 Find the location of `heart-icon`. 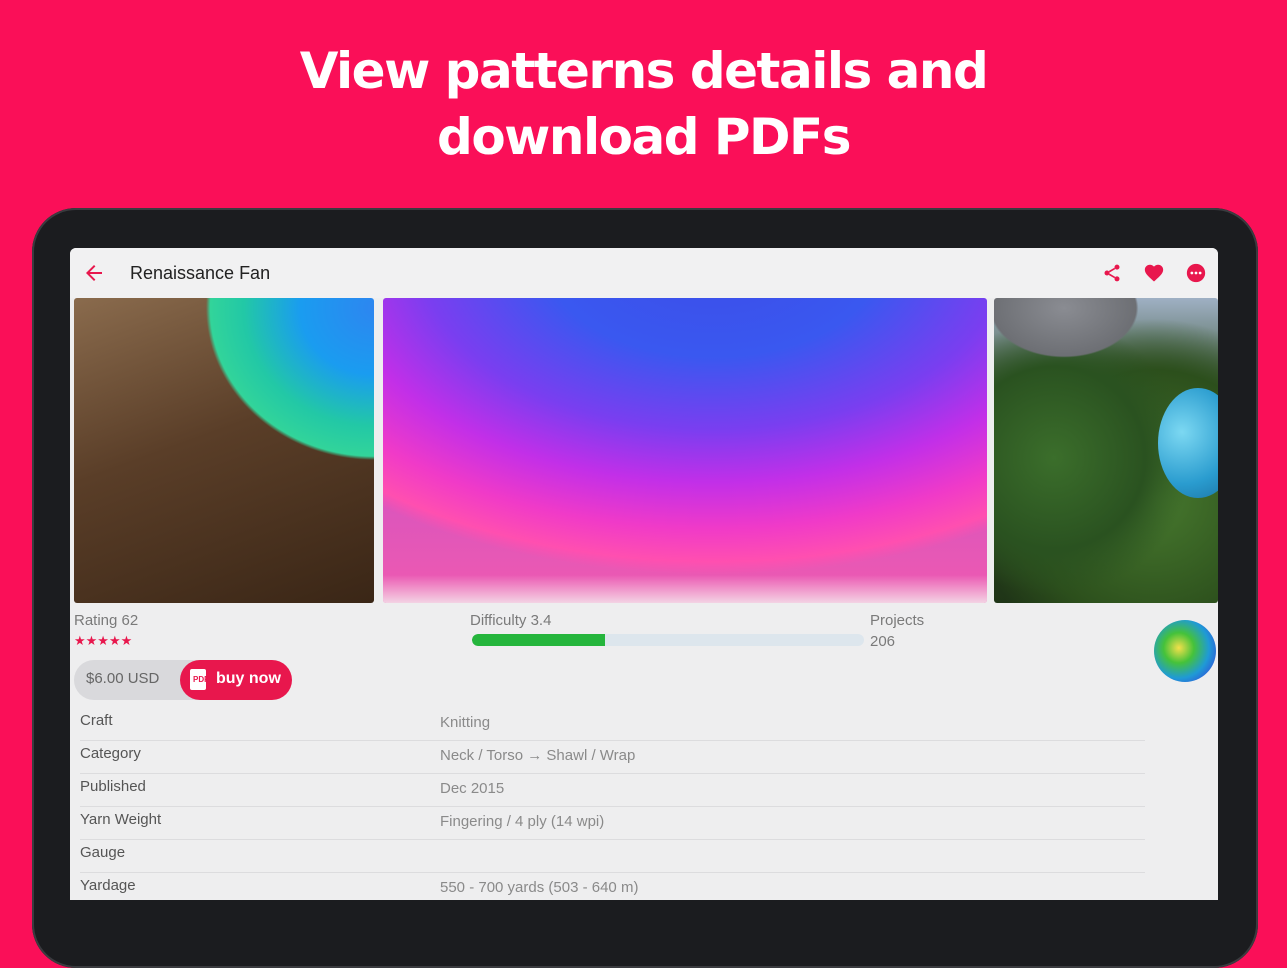

heart-icon is located at coordinates (1154, 273).